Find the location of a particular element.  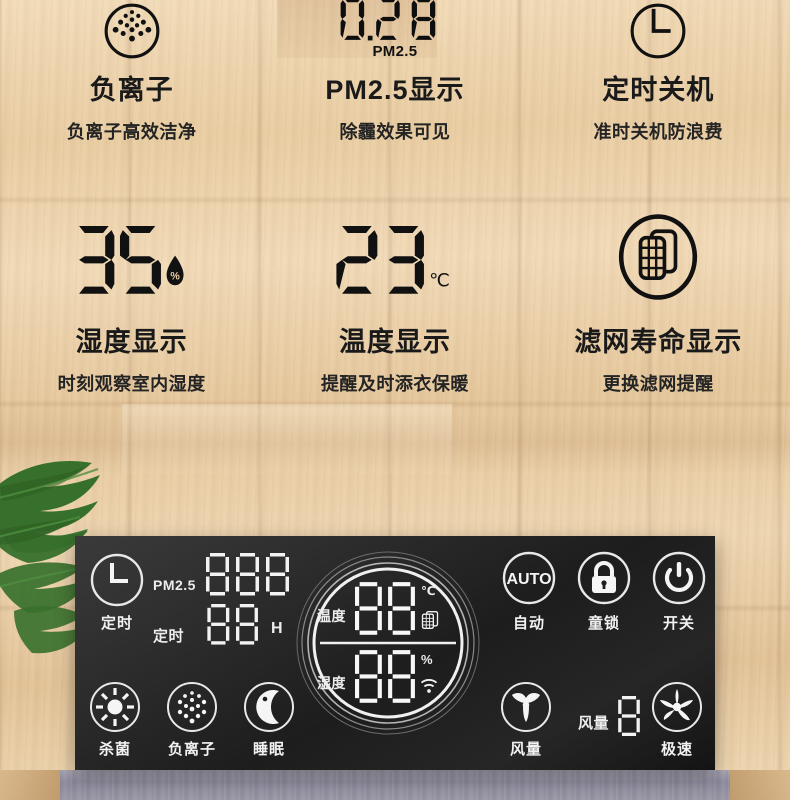

panel-button-timer is located at coordinates (117, 580).